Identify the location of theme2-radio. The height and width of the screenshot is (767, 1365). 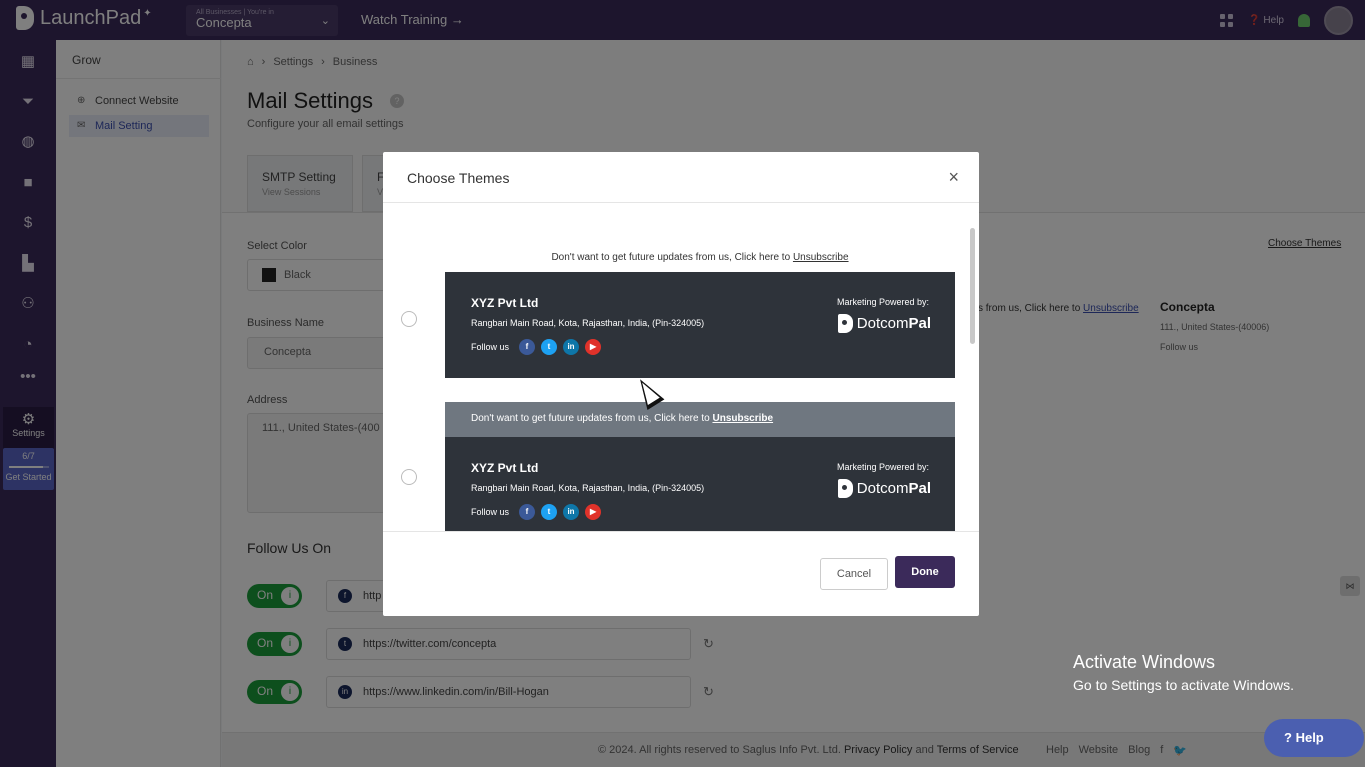
(409, 477).